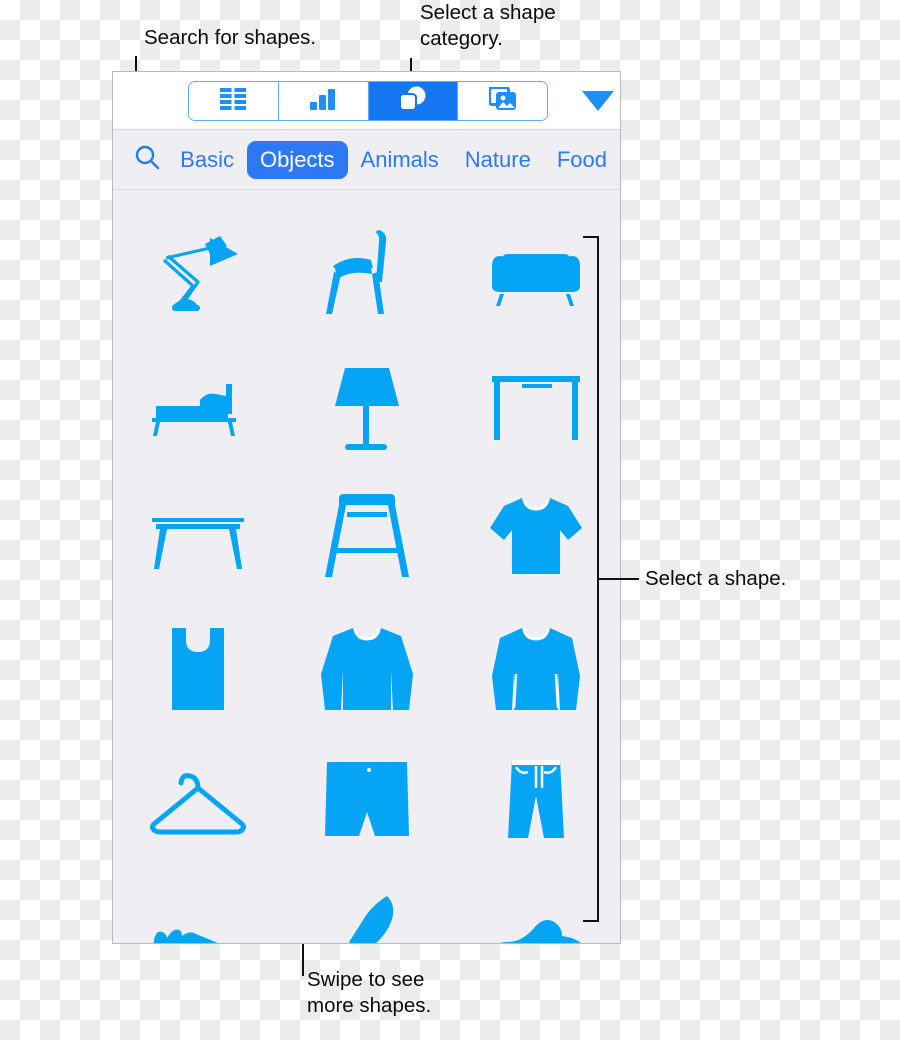 Image resolution: width=900 pixels, height=1040 pixels. What do you see at coordinates (582, 160) in the screenshot?
I see `category-food: Food` at bounding box center [582, 160].